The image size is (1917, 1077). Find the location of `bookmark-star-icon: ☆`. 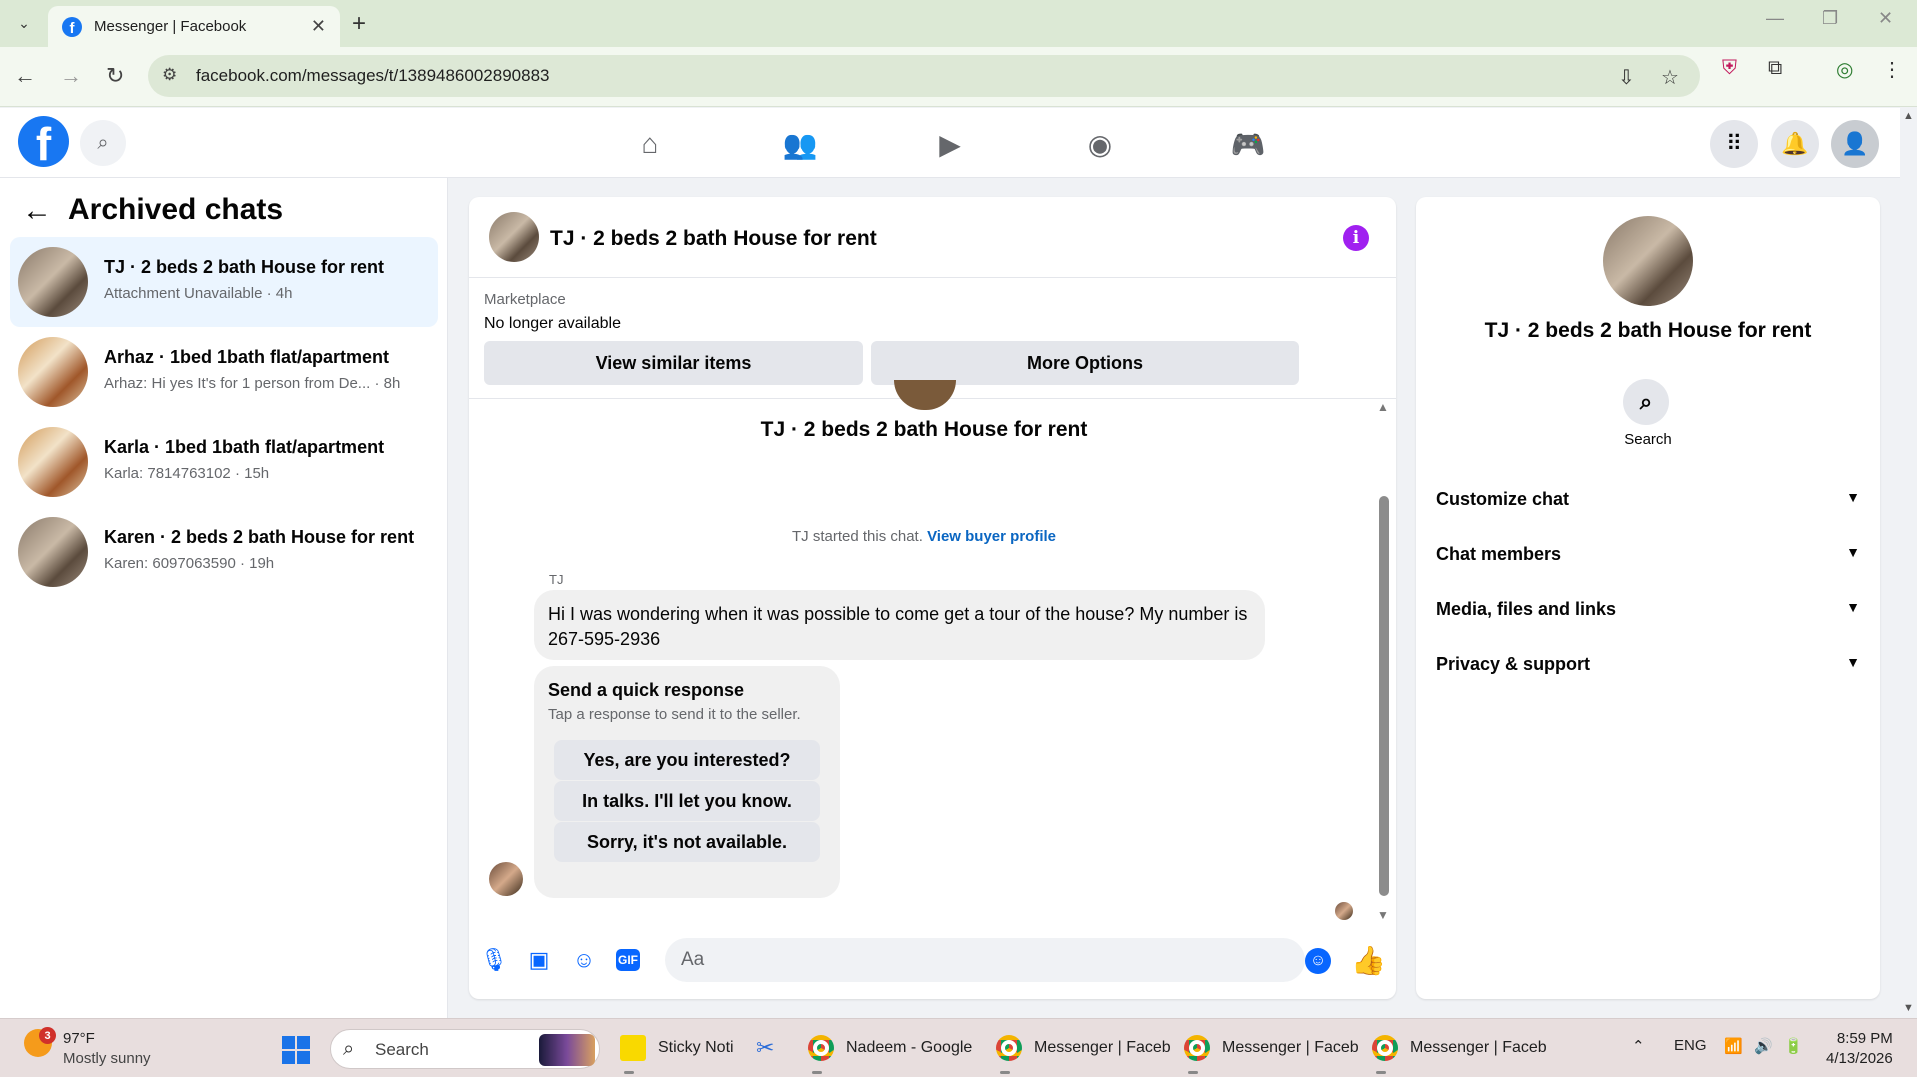

bookmark-star-icon: ☆ is located at coordinates (1670, 77).